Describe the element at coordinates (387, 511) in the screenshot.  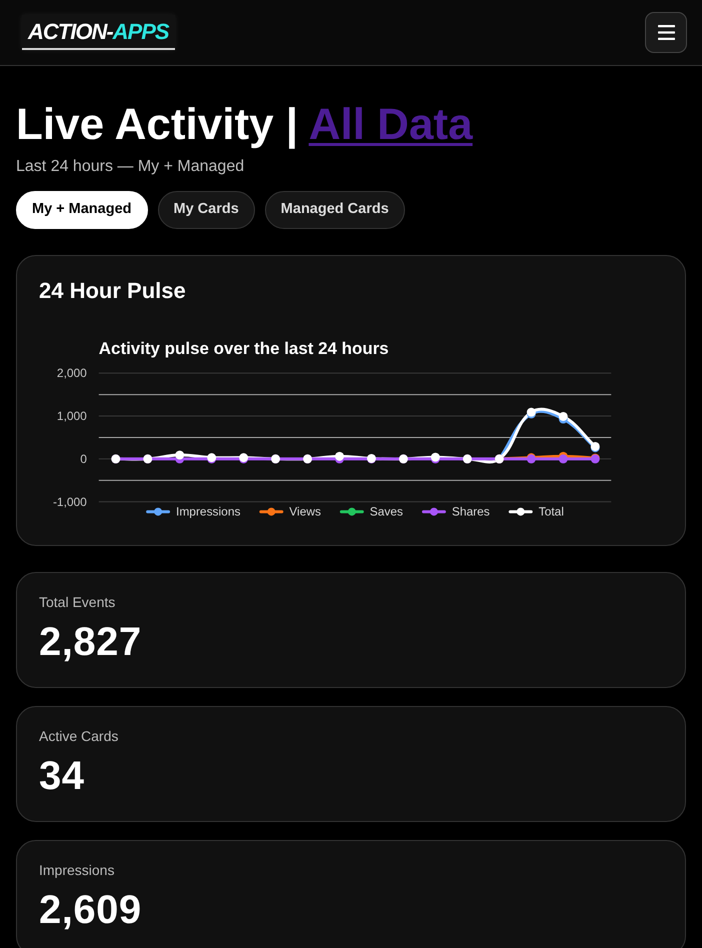
I see `legend-label: Saves` at that location.